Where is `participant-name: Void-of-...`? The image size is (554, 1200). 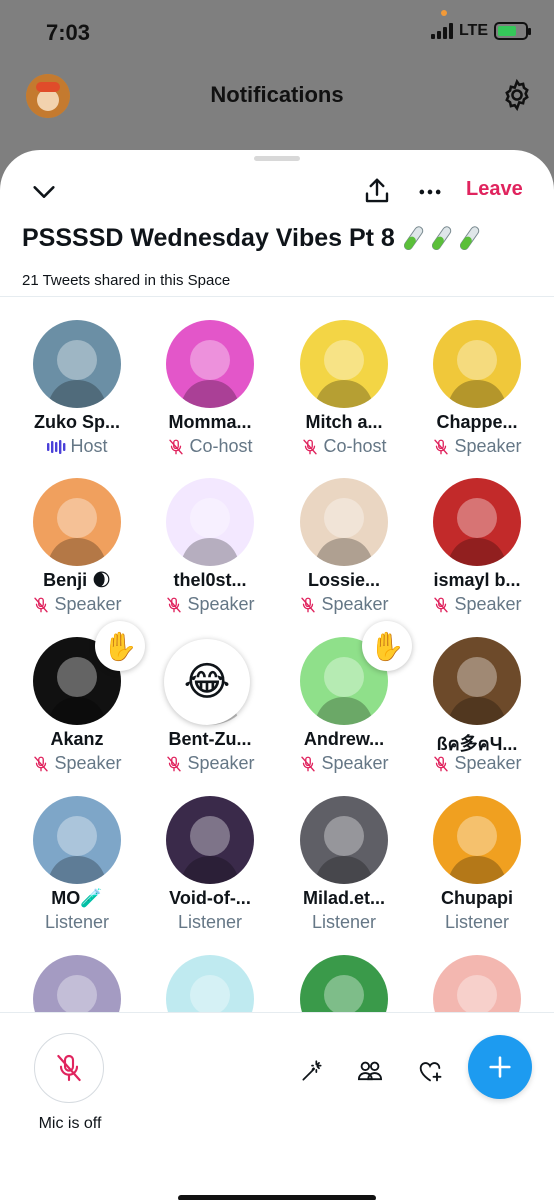 participant-name: Void-of-... is located at coordinates (210, 898).